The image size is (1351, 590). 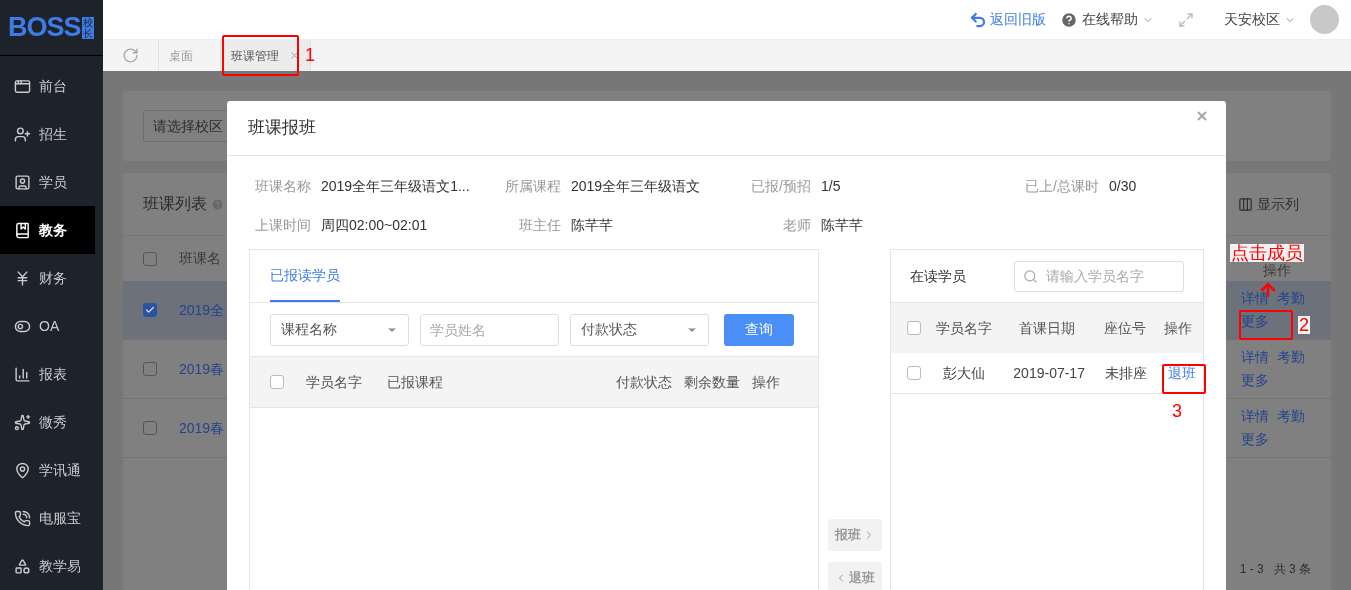 I want to click on panel-tab: 已报读学员, so click(x=305, y=283).